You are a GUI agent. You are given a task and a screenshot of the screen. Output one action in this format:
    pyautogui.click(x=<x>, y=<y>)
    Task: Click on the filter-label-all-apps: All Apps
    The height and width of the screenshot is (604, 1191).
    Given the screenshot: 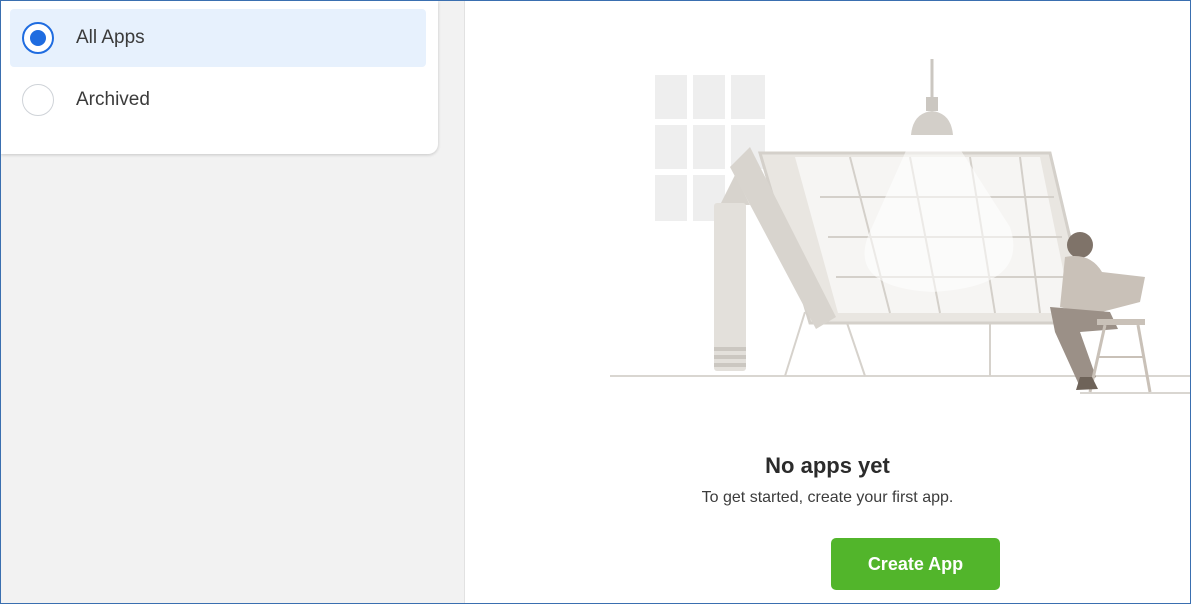 What is the action you would take?
    pyautogui.click(x=110, y=37)
    